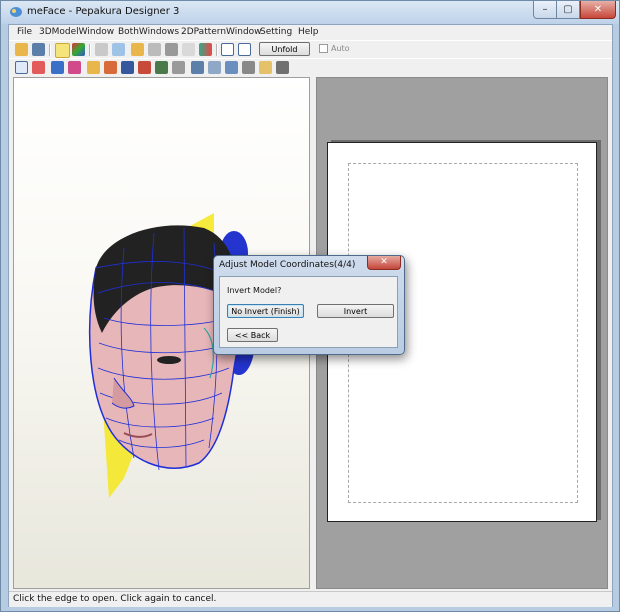  I want to click on edit-mode-icon, so click(62, 50).